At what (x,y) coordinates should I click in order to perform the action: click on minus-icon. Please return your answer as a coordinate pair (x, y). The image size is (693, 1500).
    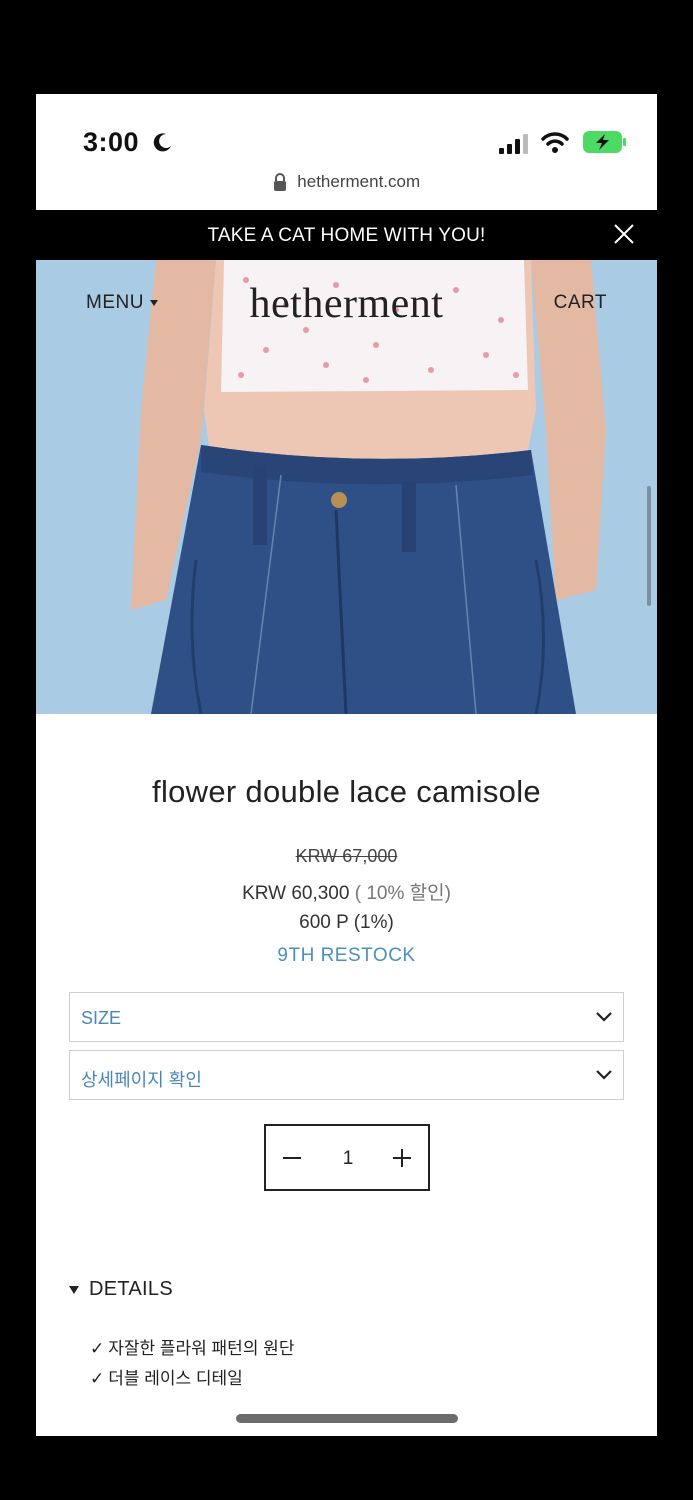
    Looking at the image, I should click on (292, 1158).